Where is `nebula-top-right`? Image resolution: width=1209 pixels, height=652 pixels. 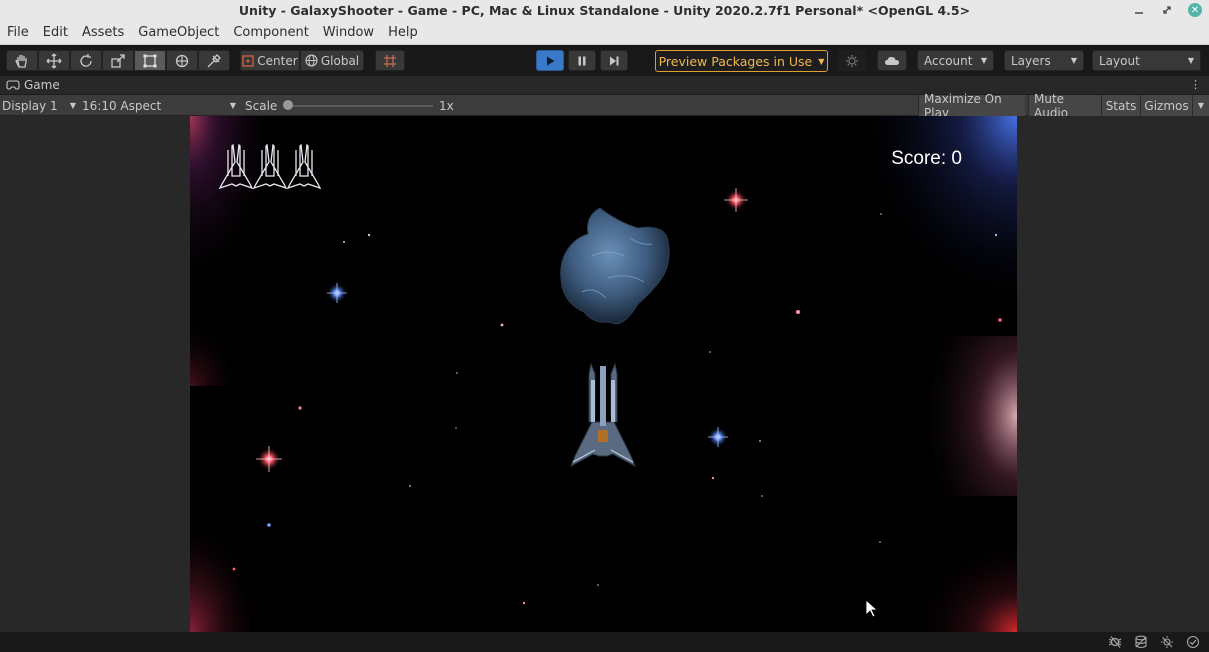
nebula-top-right is located at coordinates (933, 216).